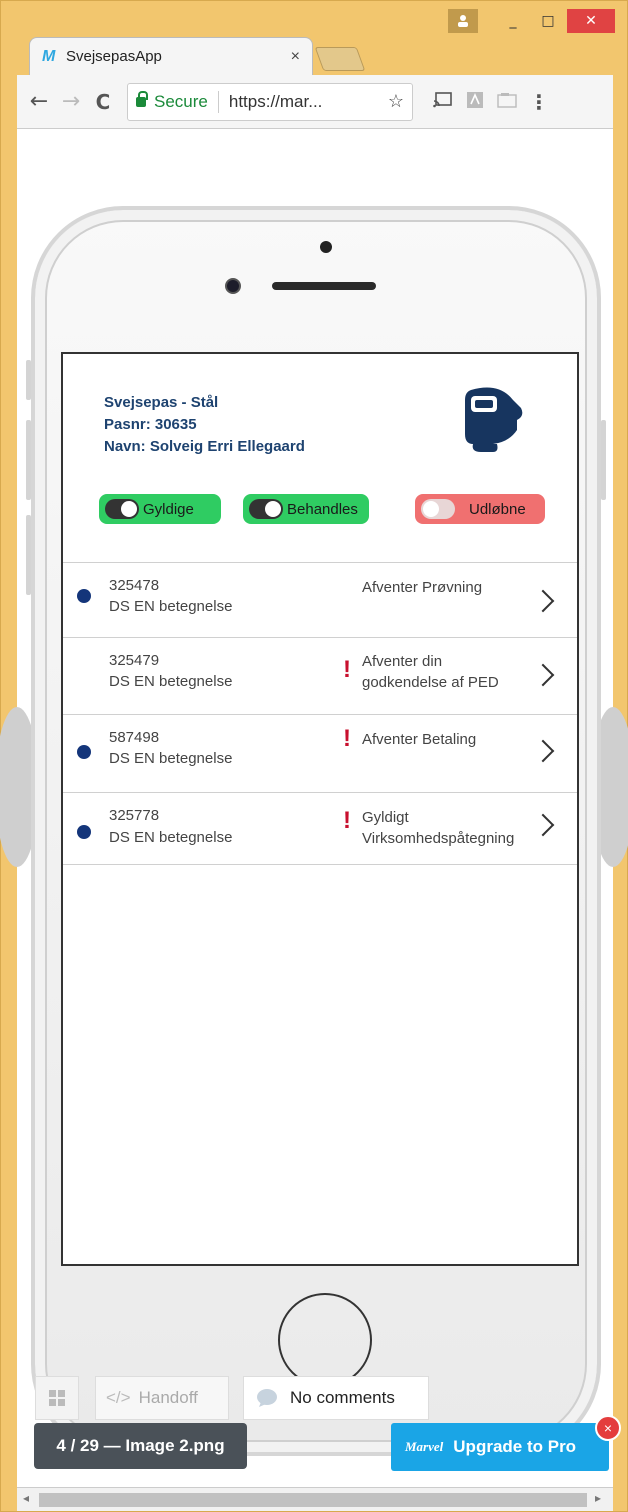 The width and height of the screenshot is (628, 1512). Describe the element at coordinates (463, 21) in the screenshot. I see `profile-icon` at that location.